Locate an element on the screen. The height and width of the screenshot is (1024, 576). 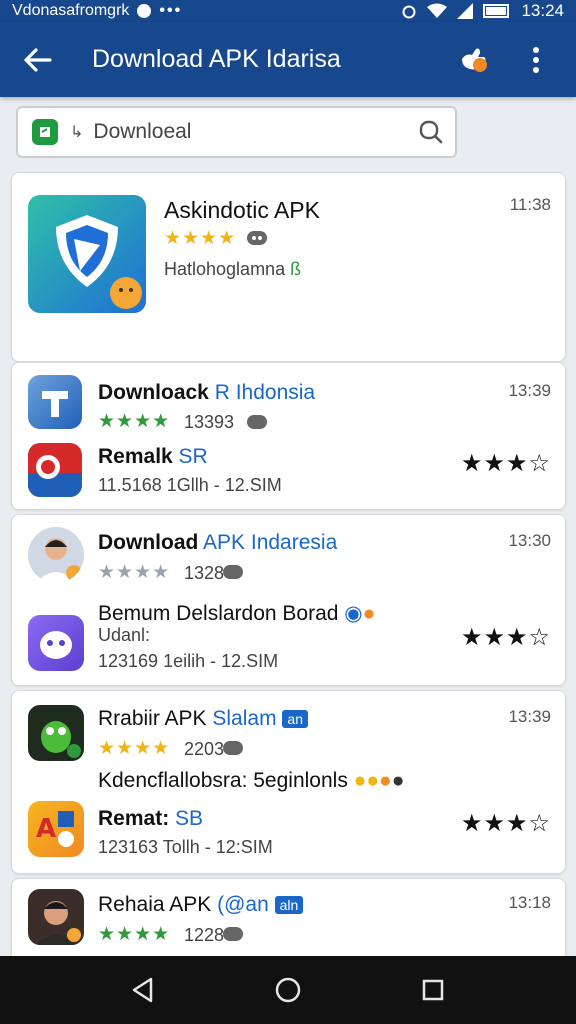
app-name: Remat: SB is located at coordinates (151, 818).